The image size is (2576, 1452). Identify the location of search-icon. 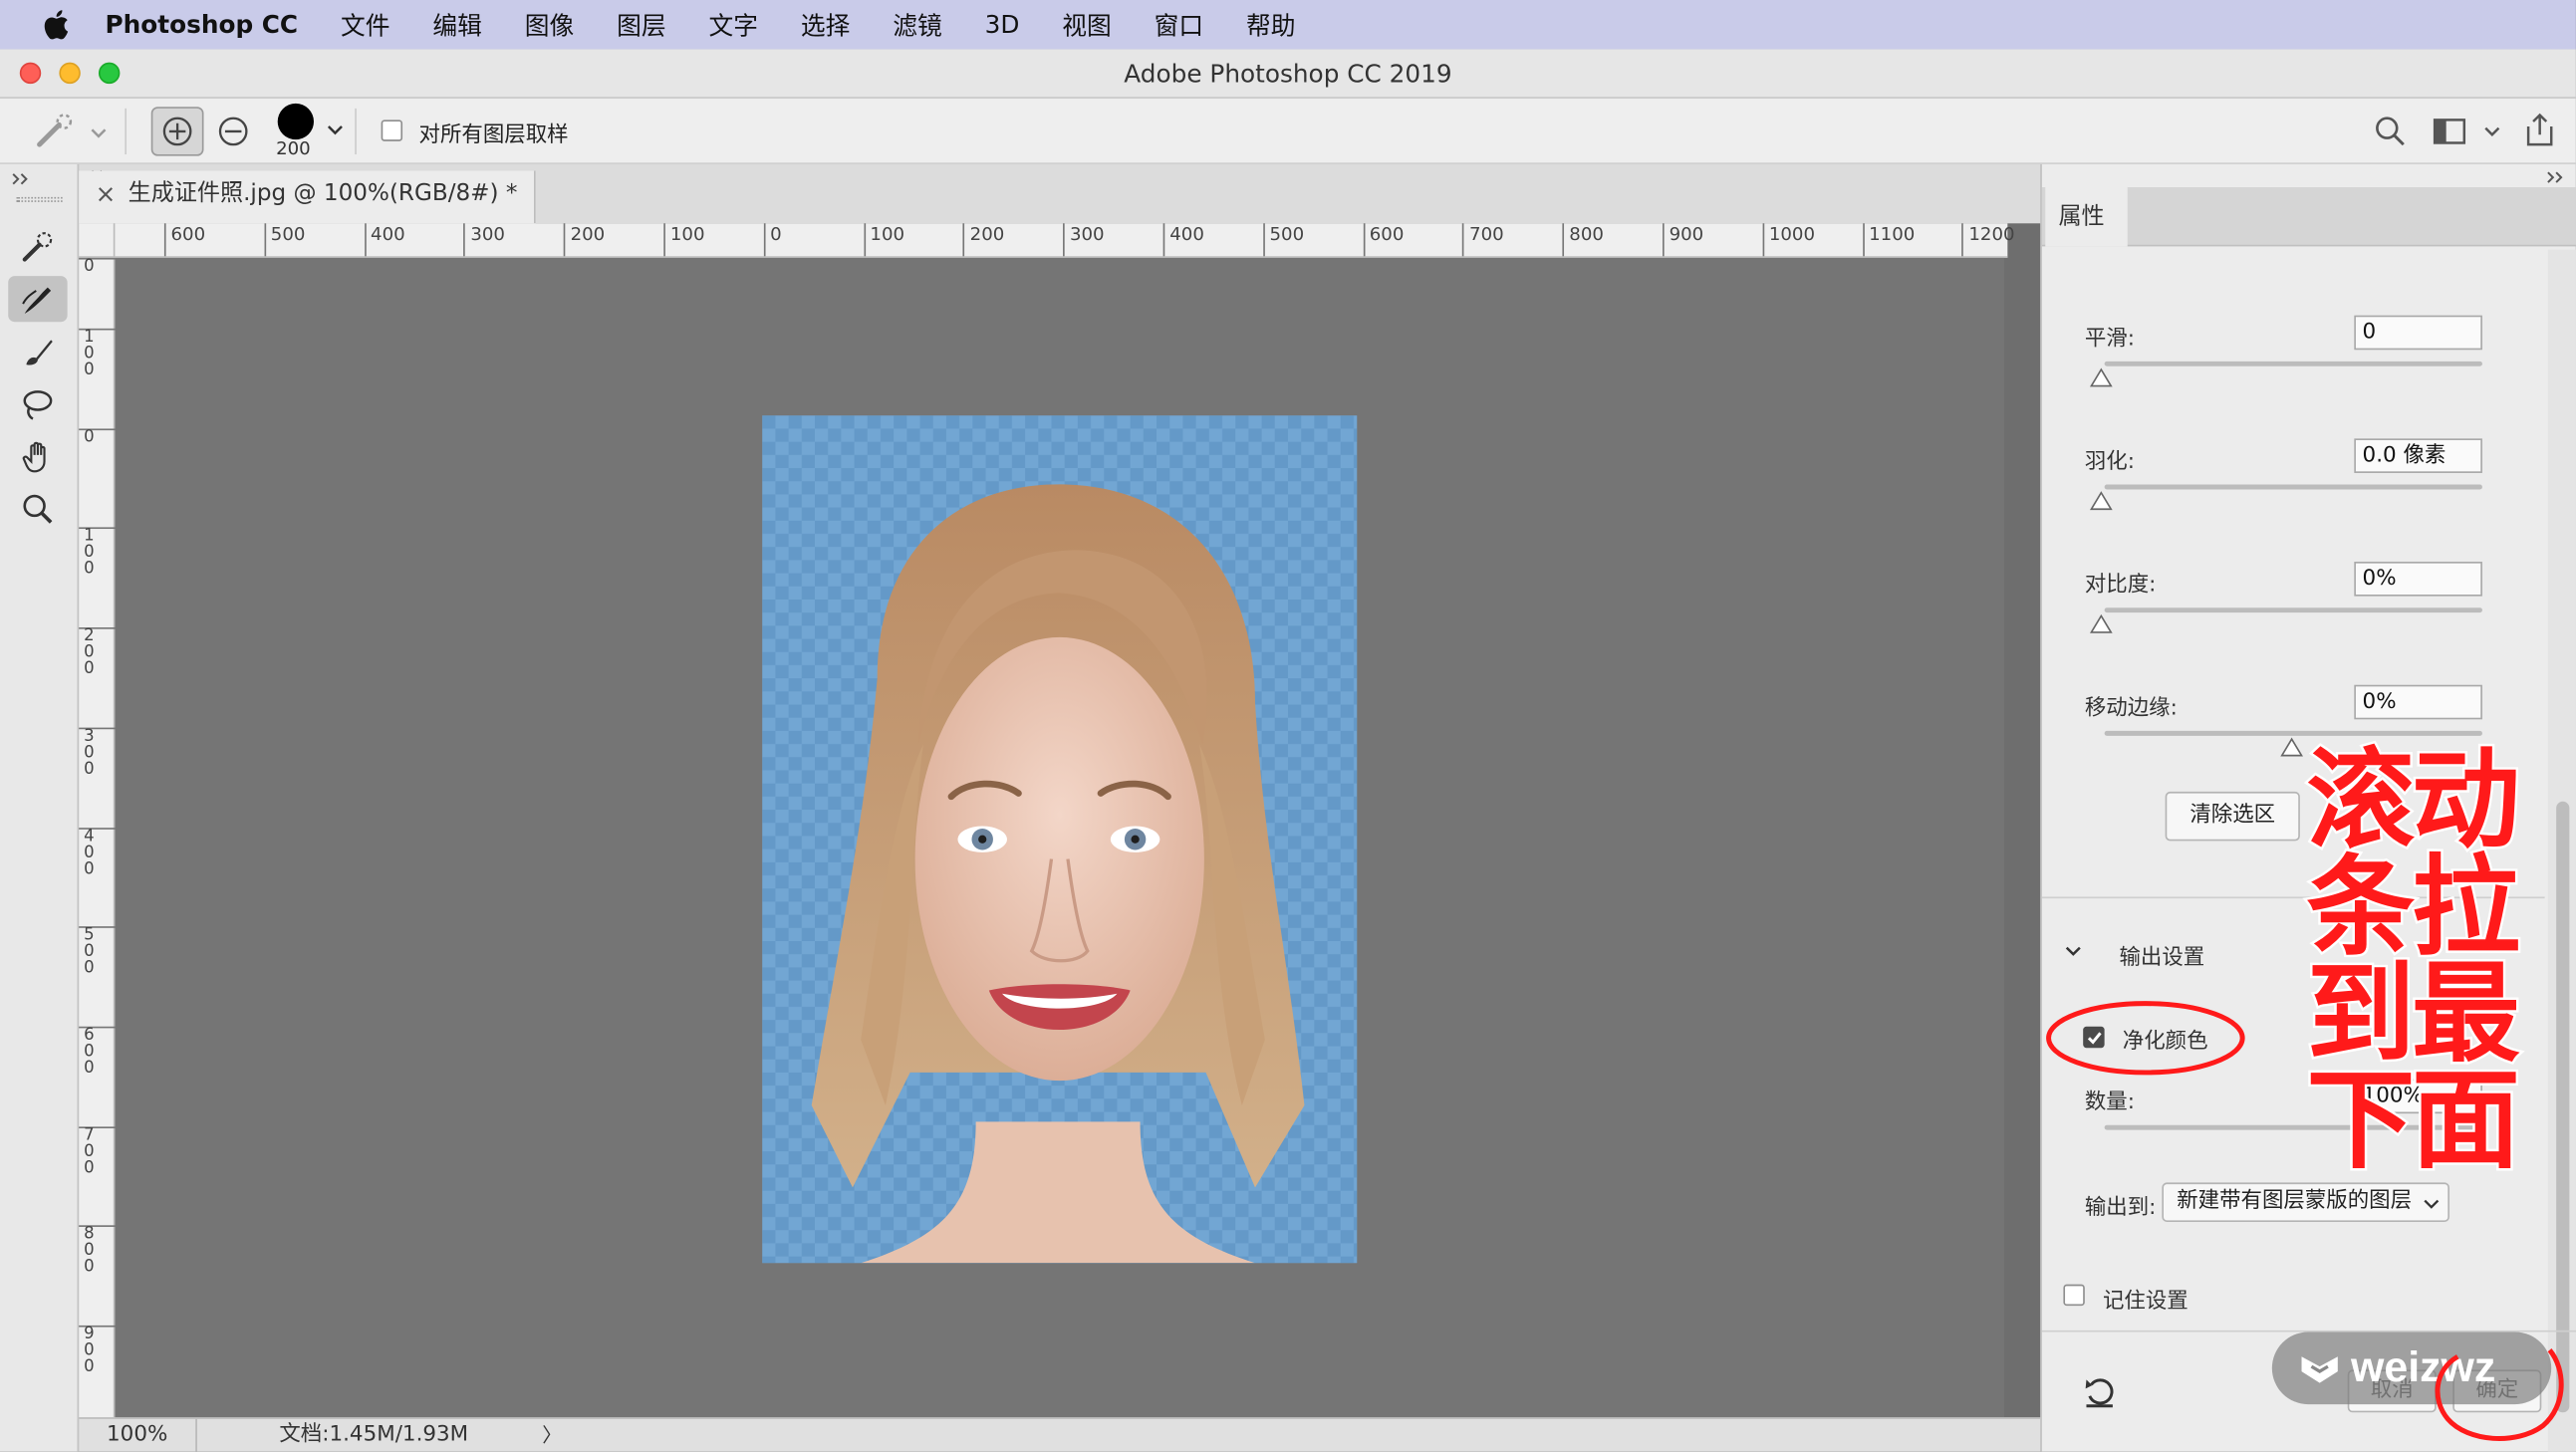
(2390, 131).